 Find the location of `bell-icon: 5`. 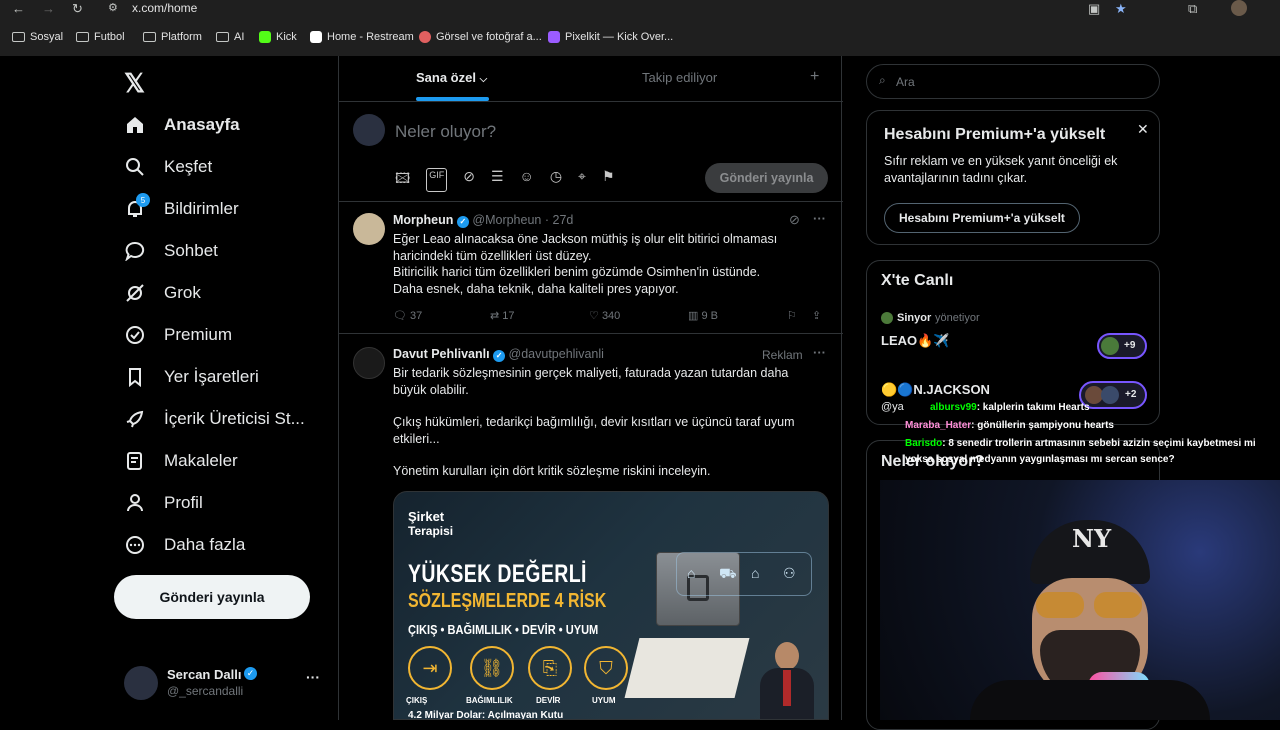

bell-icon: 5 is located at coordinates (137, 206).